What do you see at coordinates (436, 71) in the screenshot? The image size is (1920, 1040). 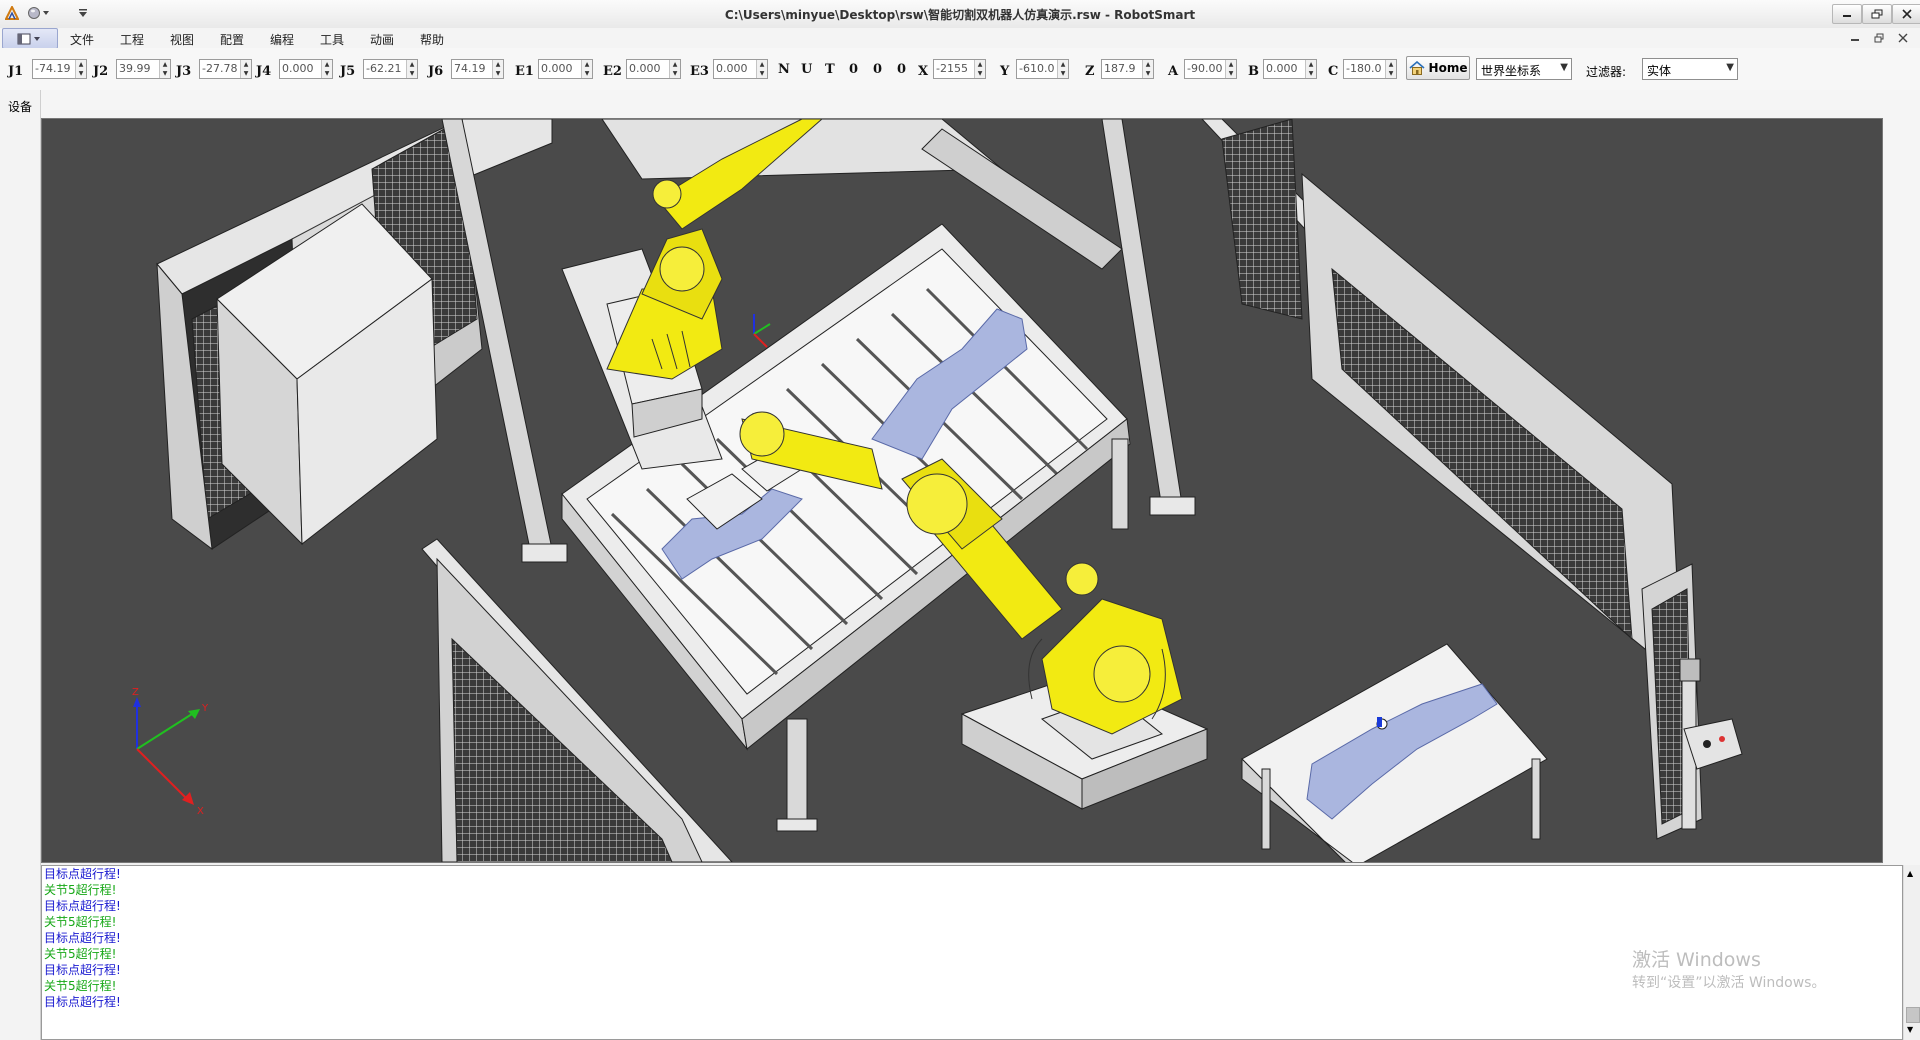 I see `j6-label: J6` at bounding box center [436, 71].